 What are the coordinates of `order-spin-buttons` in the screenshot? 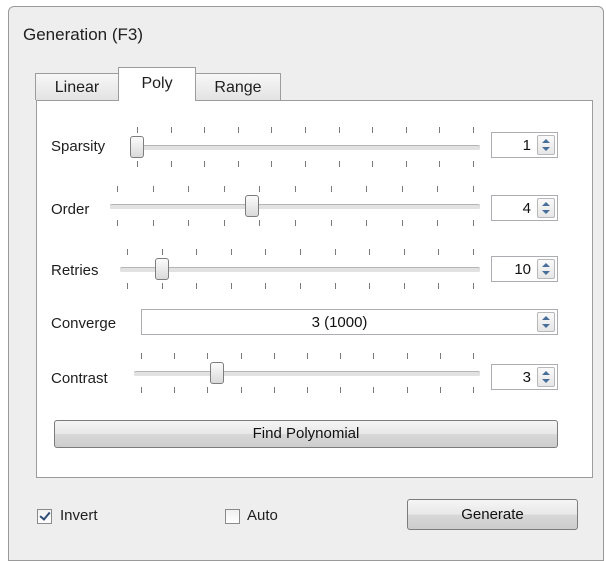 It's located at (546, 208).